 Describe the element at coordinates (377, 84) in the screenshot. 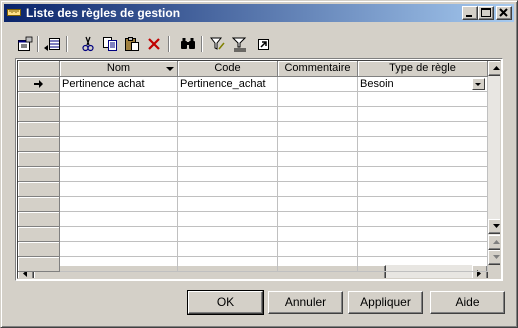

I see `cell-type-value: Besoin` at that location.